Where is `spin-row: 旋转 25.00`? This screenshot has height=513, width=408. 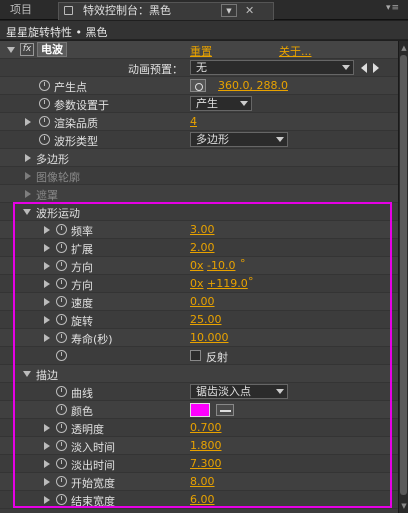 spin-row: 旋转 25.00 is located at coordinates (199, 320).